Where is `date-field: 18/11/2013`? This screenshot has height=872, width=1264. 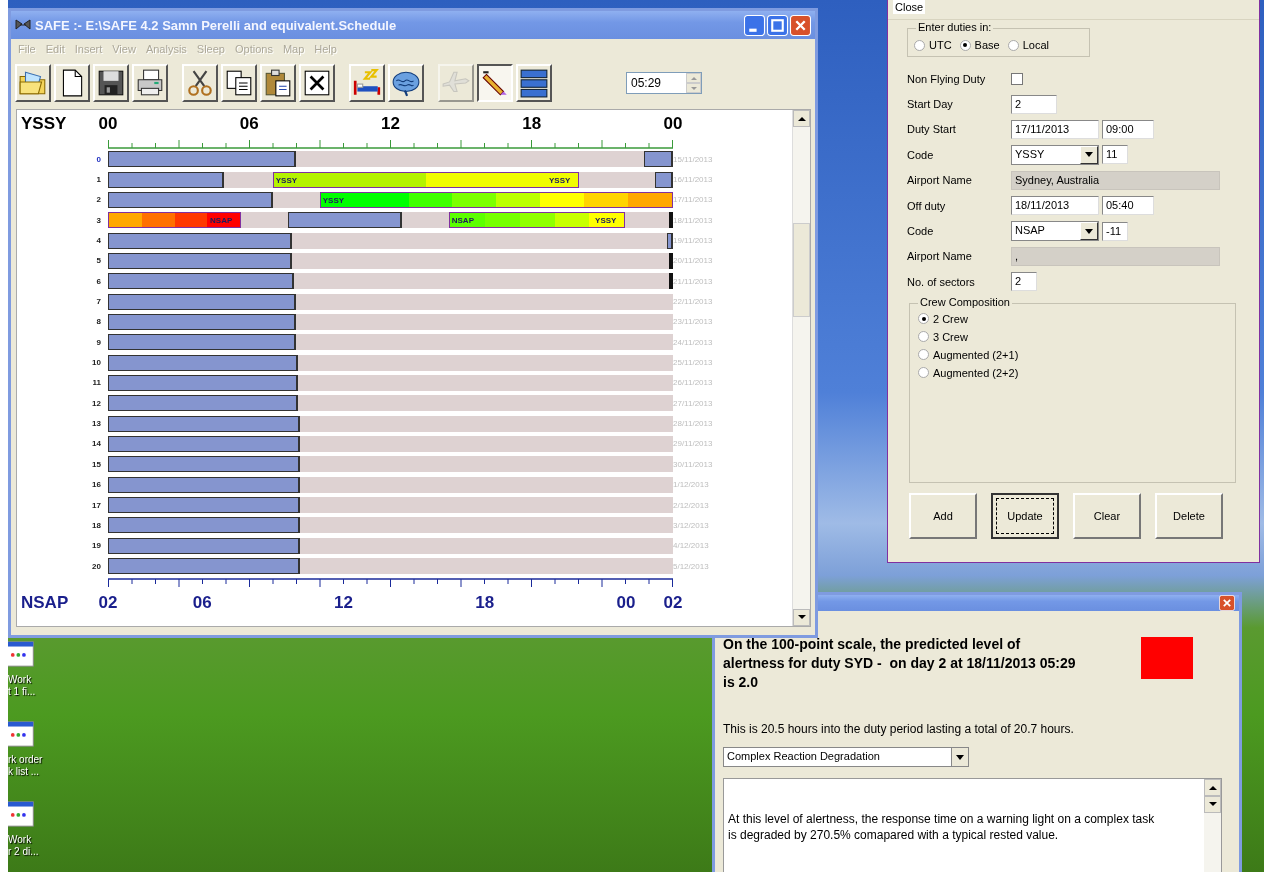 date-field: 18/11/2013 is located at coordinates (1055, 206).